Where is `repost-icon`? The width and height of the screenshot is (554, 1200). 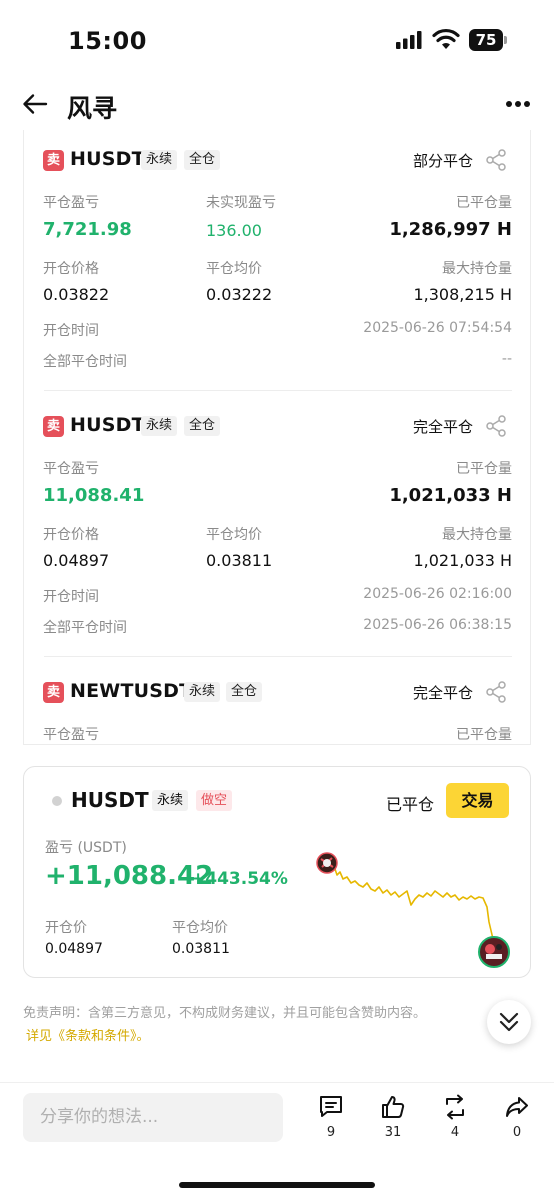
repost-icon is located at coordinates (455, 1107).